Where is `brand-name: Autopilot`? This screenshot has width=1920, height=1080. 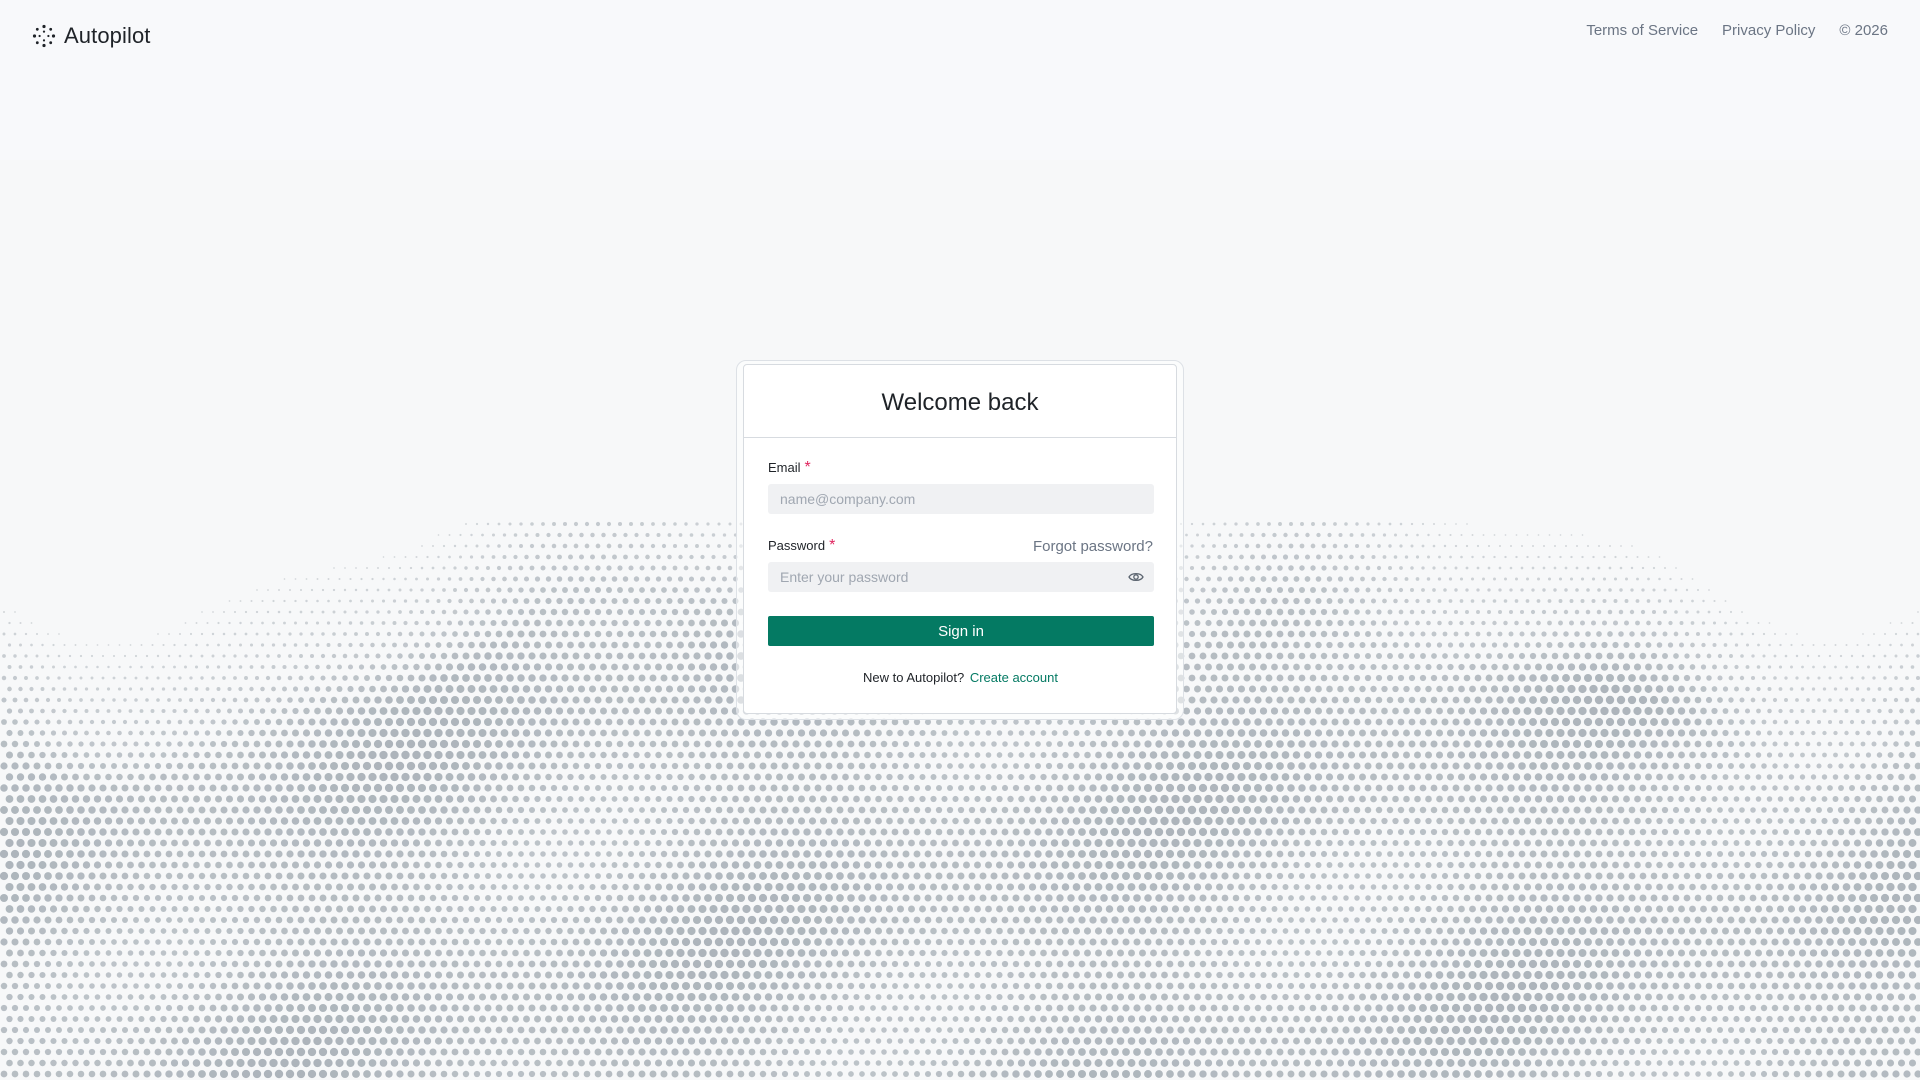
brand-name: Autopilot is located at coordinates (107, 35).